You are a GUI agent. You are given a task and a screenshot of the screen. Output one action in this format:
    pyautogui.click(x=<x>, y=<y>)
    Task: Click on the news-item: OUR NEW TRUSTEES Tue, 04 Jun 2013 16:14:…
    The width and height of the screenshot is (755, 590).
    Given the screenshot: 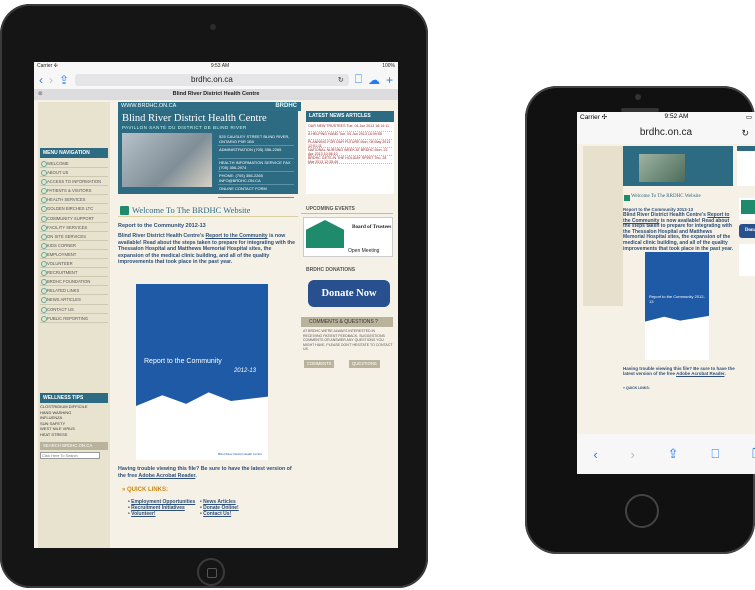 What is the action you would take?
    pyautogui.click(x=350, y=128)
    